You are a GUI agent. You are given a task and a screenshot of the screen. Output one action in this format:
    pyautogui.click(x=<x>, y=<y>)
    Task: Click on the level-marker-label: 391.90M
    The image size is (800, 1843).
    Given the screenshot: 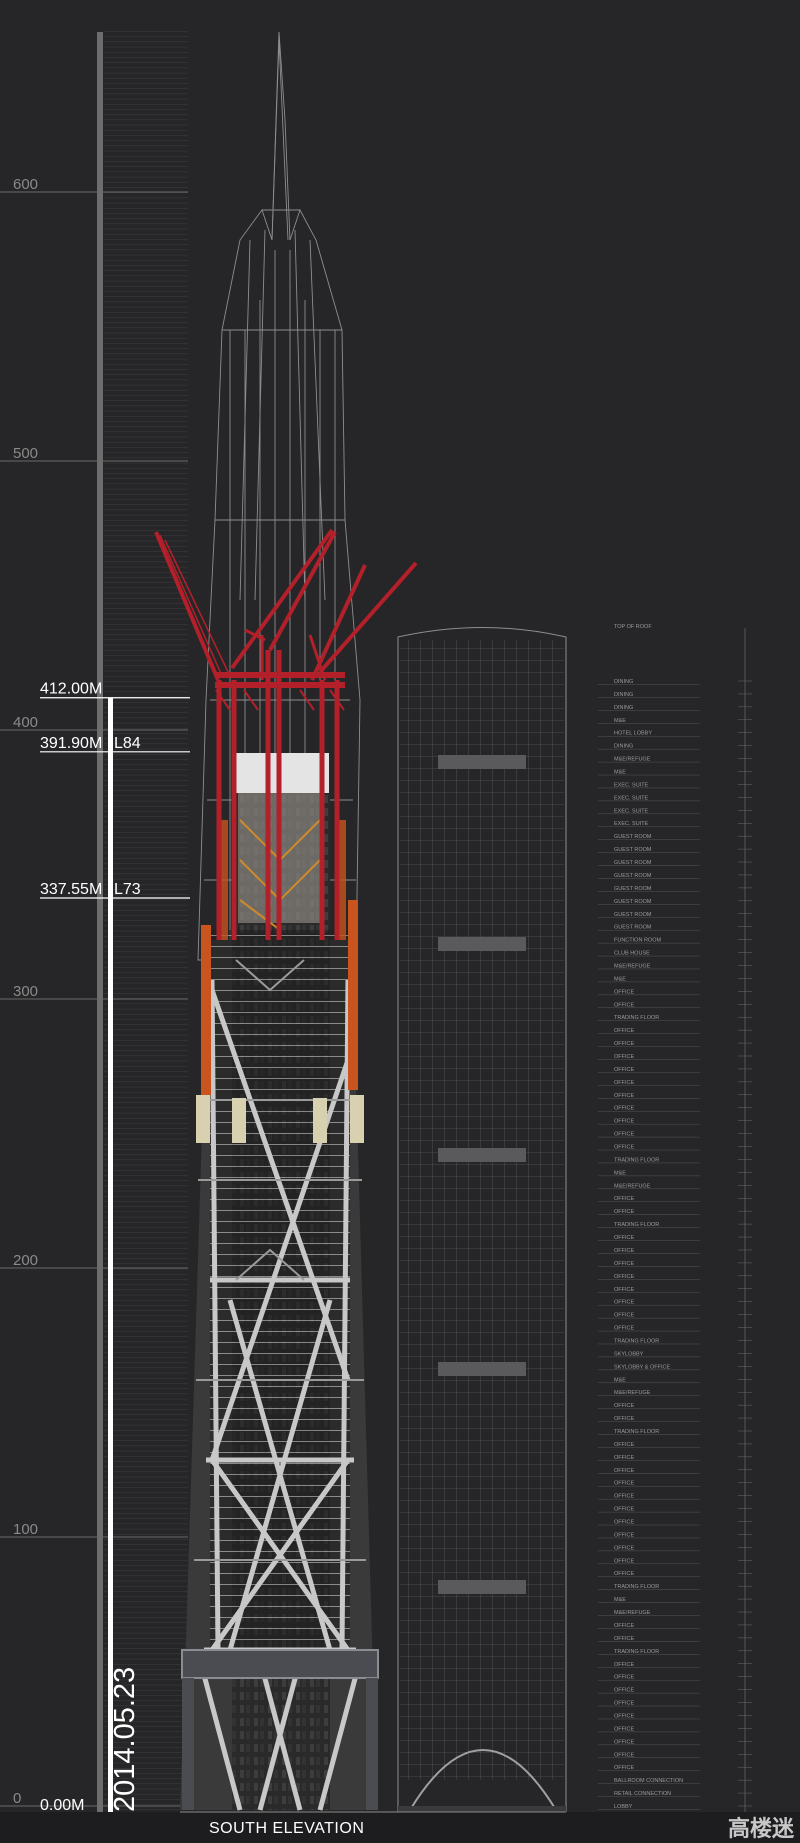 What is the action you would take?
    pyautogui.click(x=71, y=743)
    